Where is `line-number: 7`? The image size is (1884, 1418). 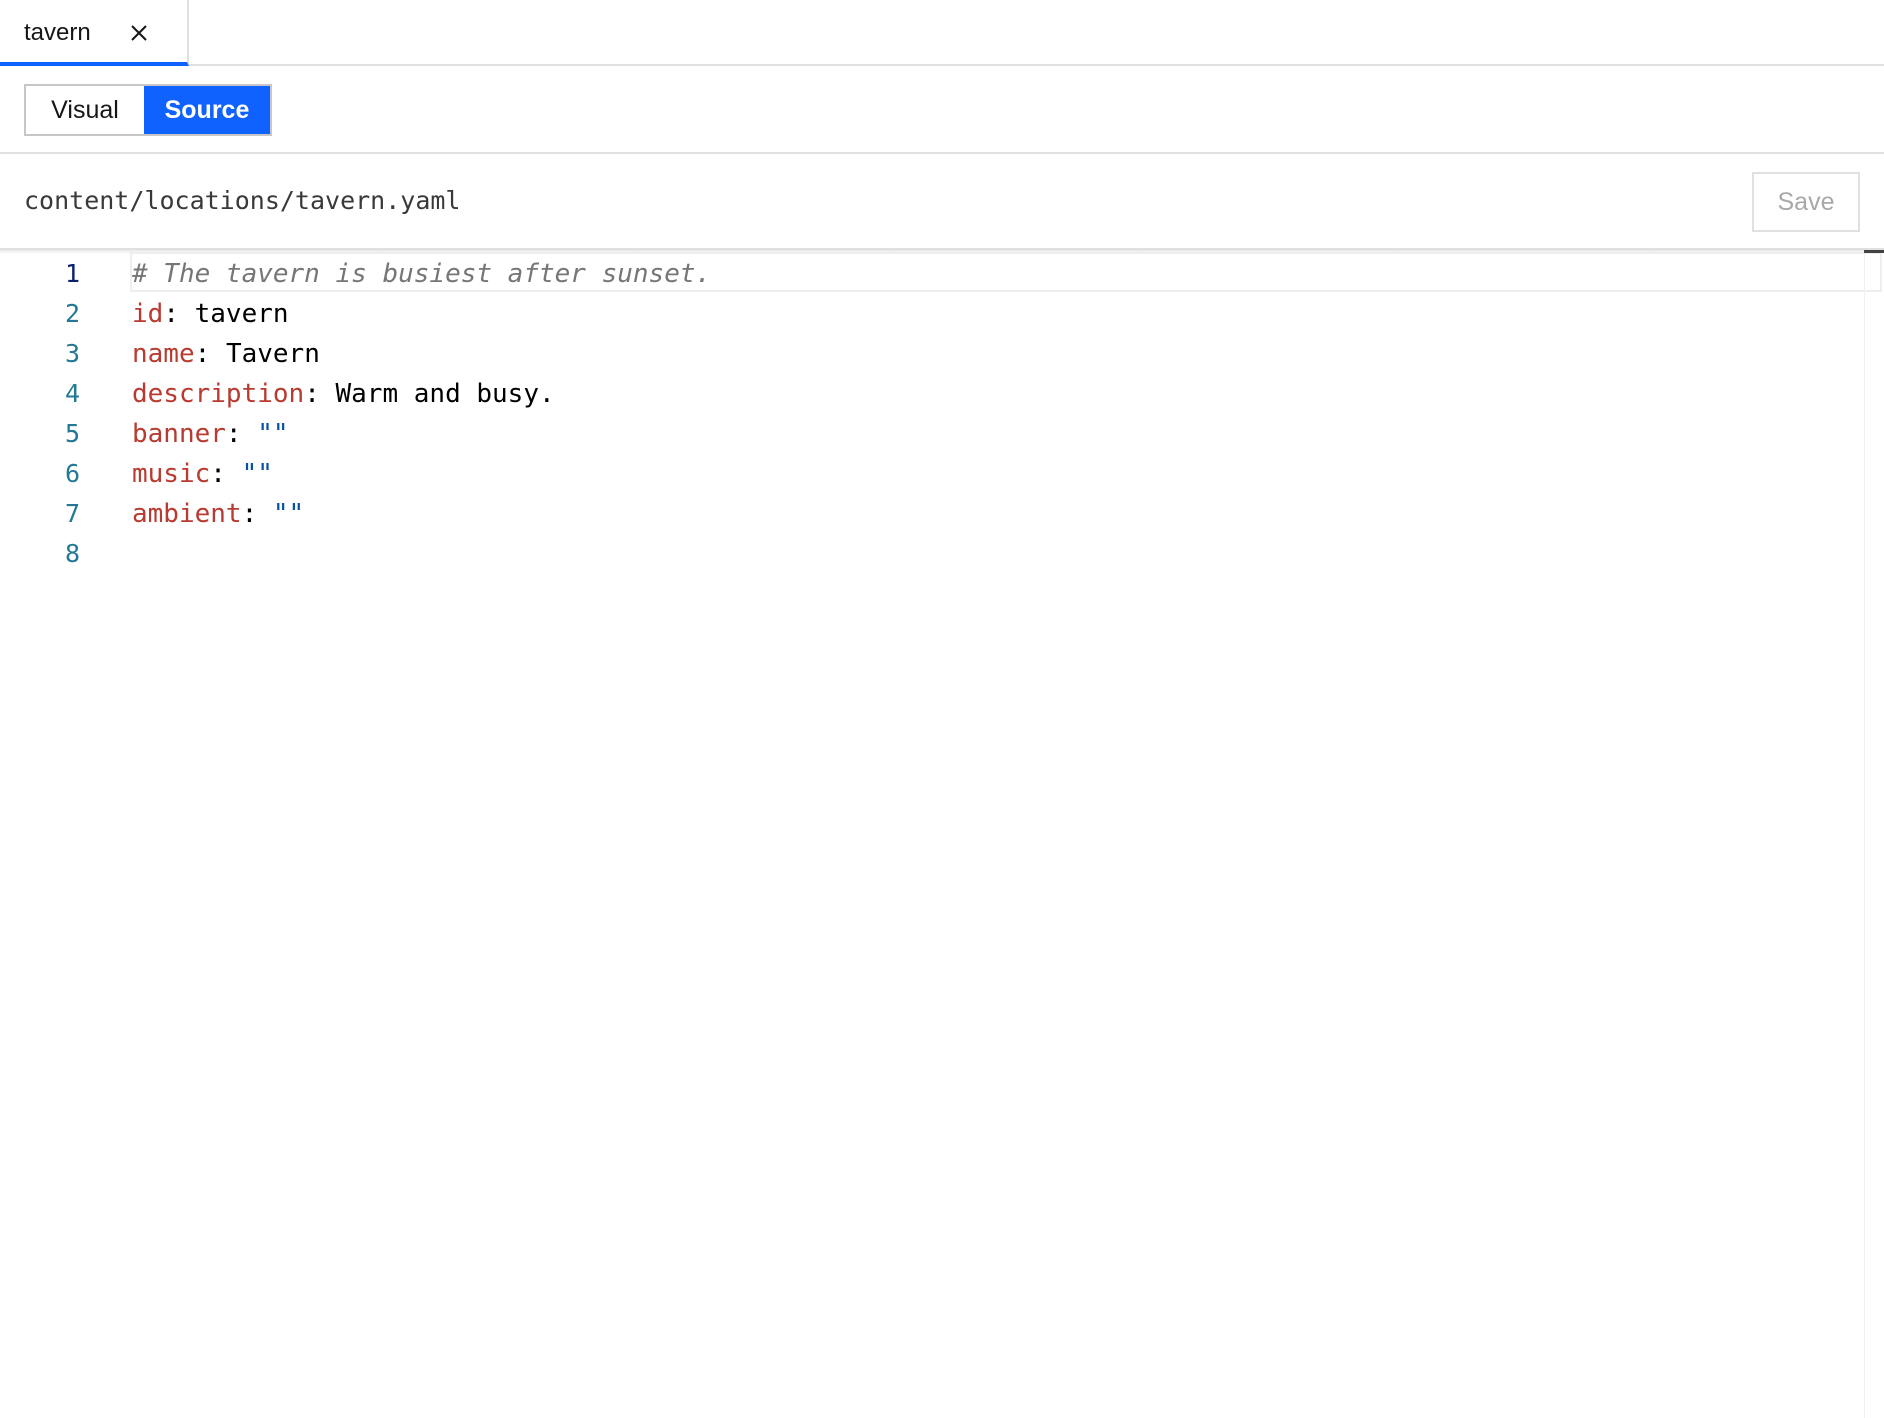
line-number: 7 is located at coordinates (72, 513).